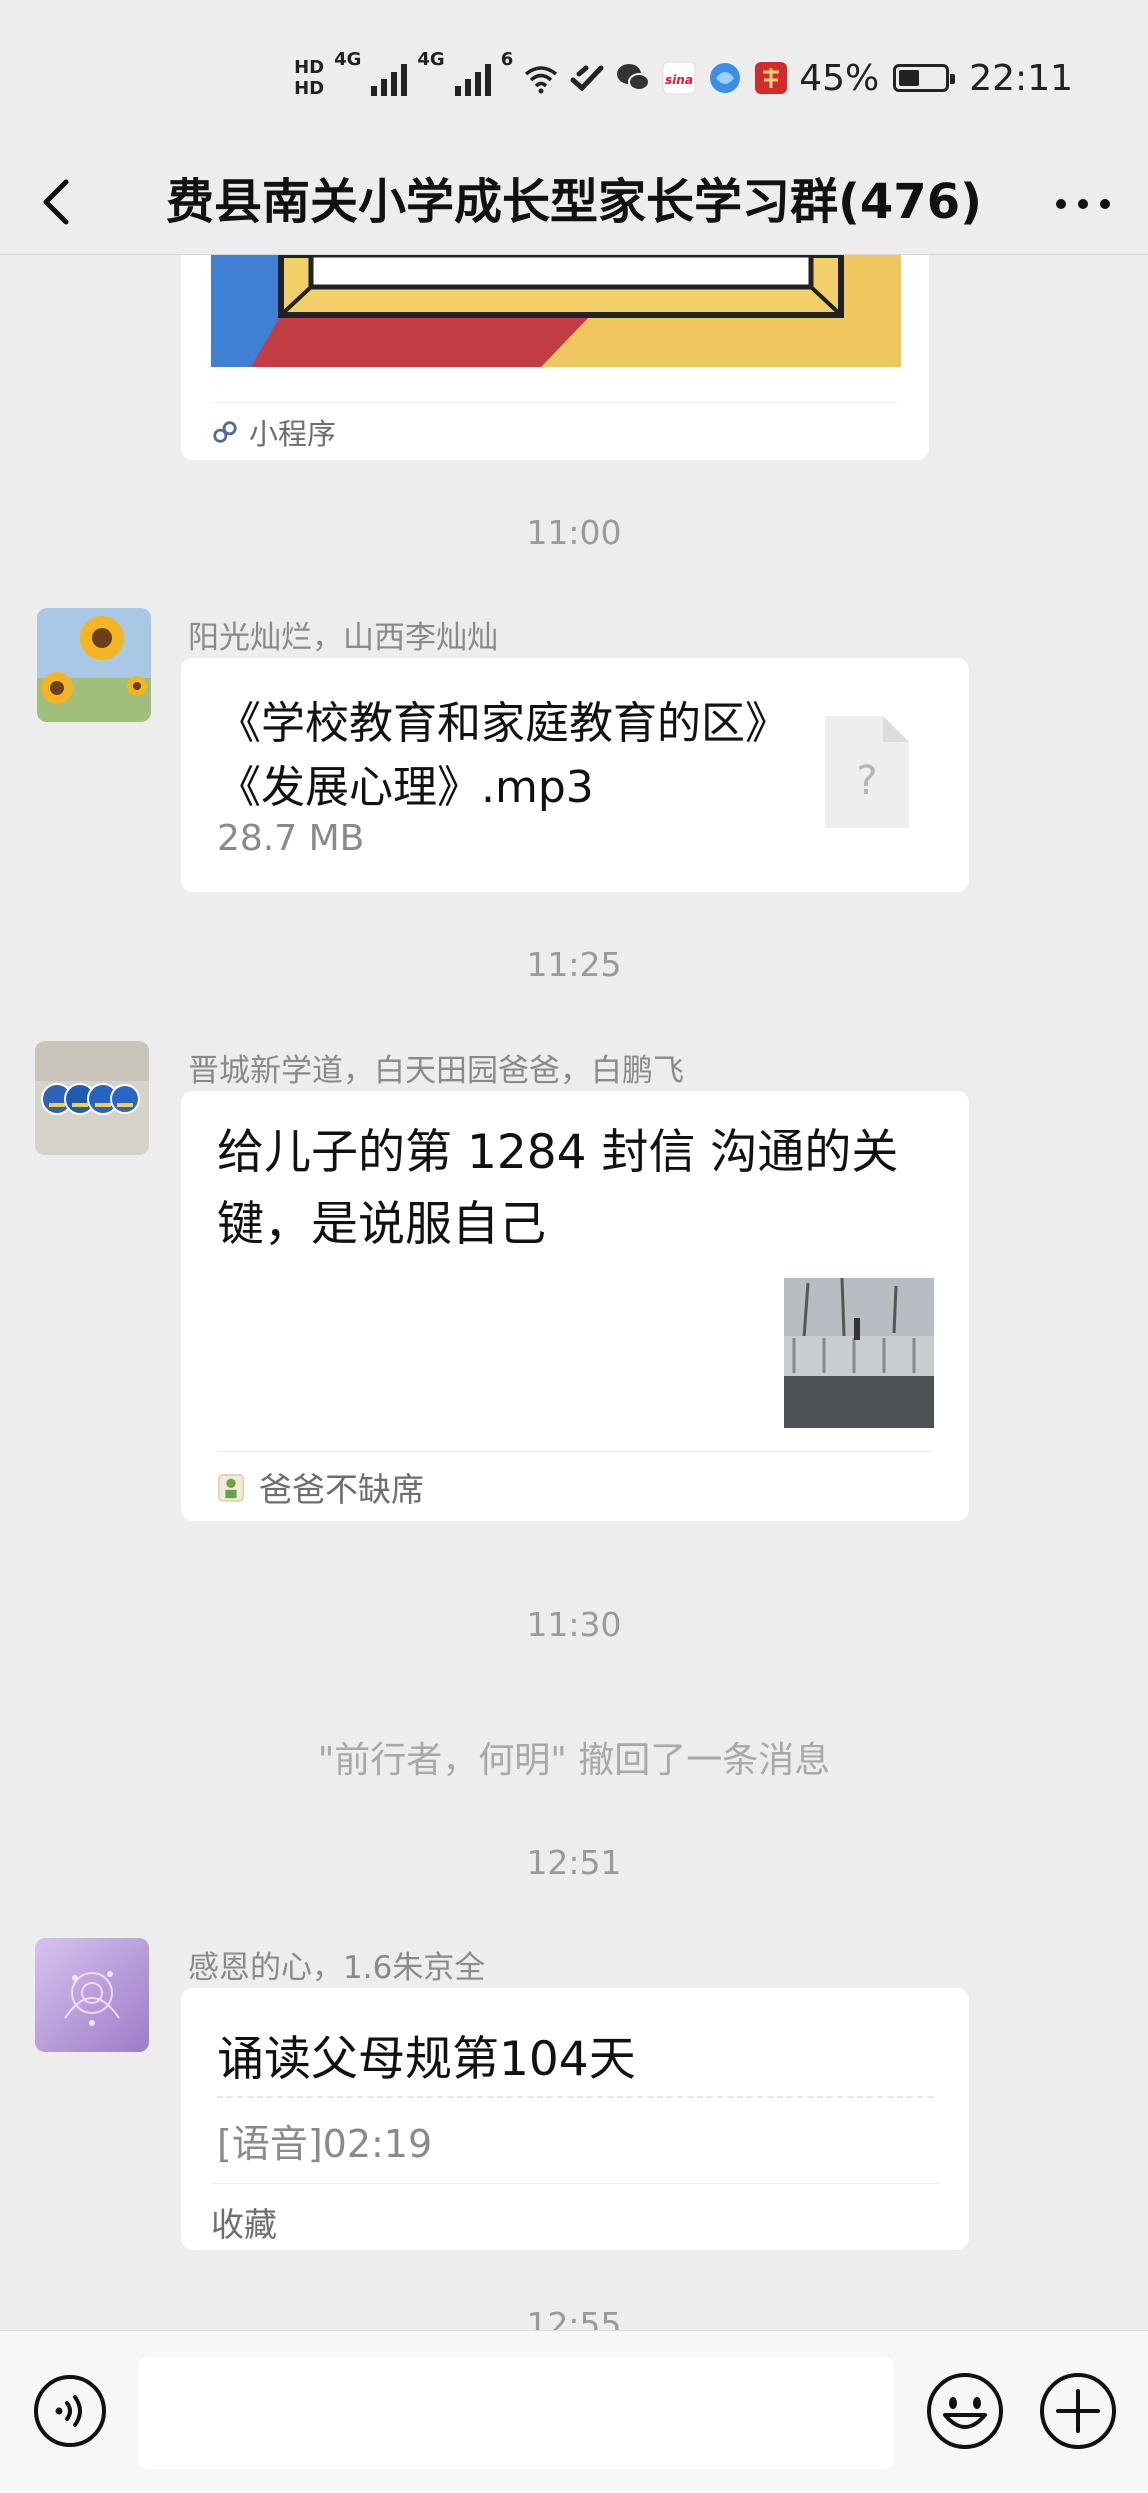  I want to click on voice-icon, so click(70, 2411).